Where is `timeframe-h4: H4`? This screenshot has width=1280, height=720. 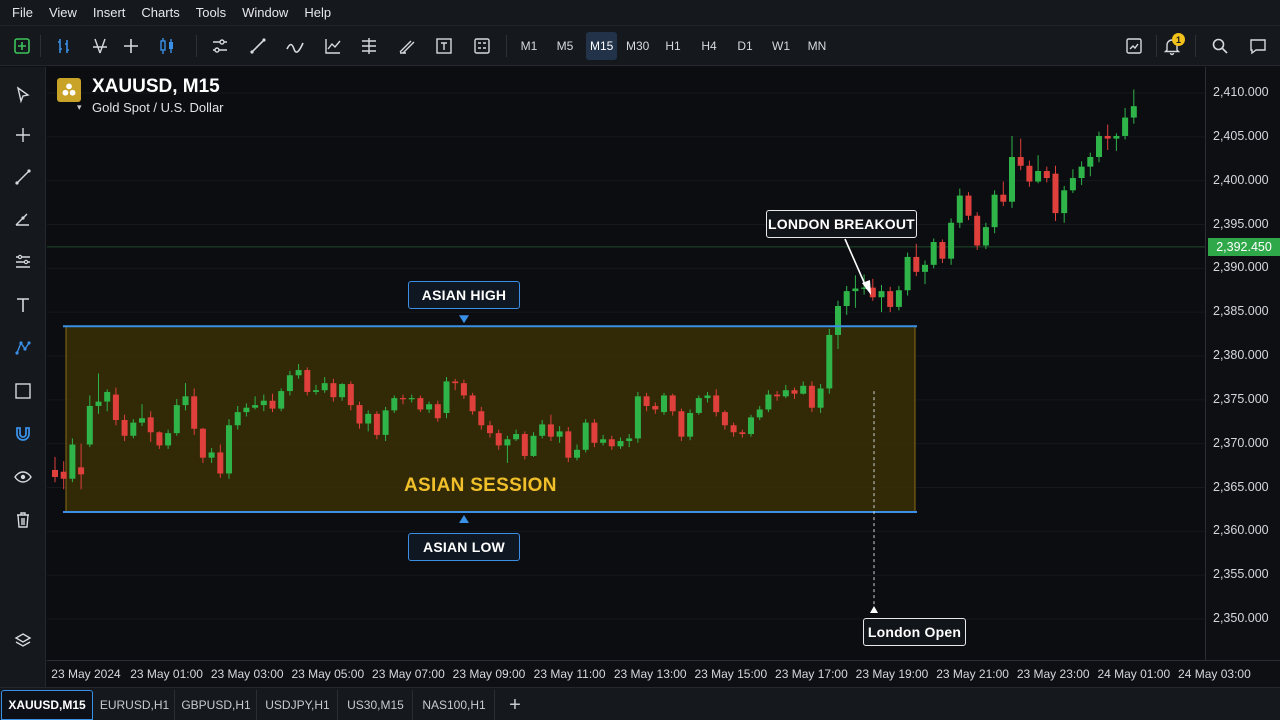 timeframe-h4: H4 is located at coordinates (709, 46).